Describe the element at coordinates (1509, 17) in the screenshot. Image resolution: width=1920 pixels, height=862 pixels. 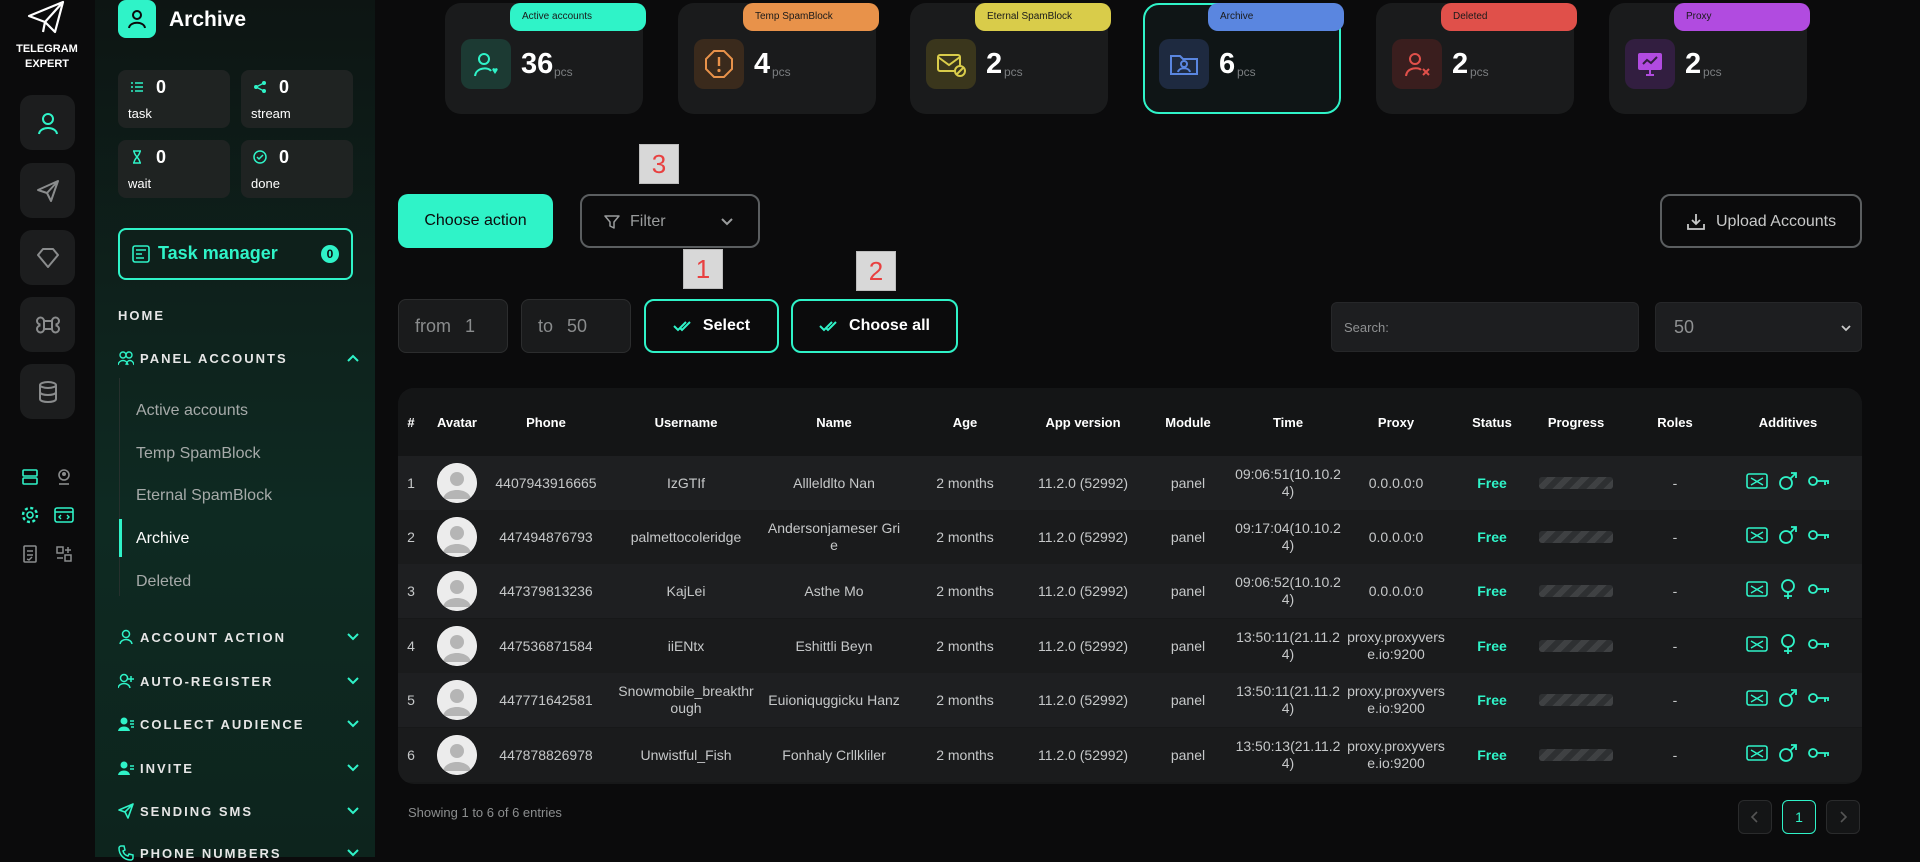
I see `card-deleted-label: Deleted` at that location.